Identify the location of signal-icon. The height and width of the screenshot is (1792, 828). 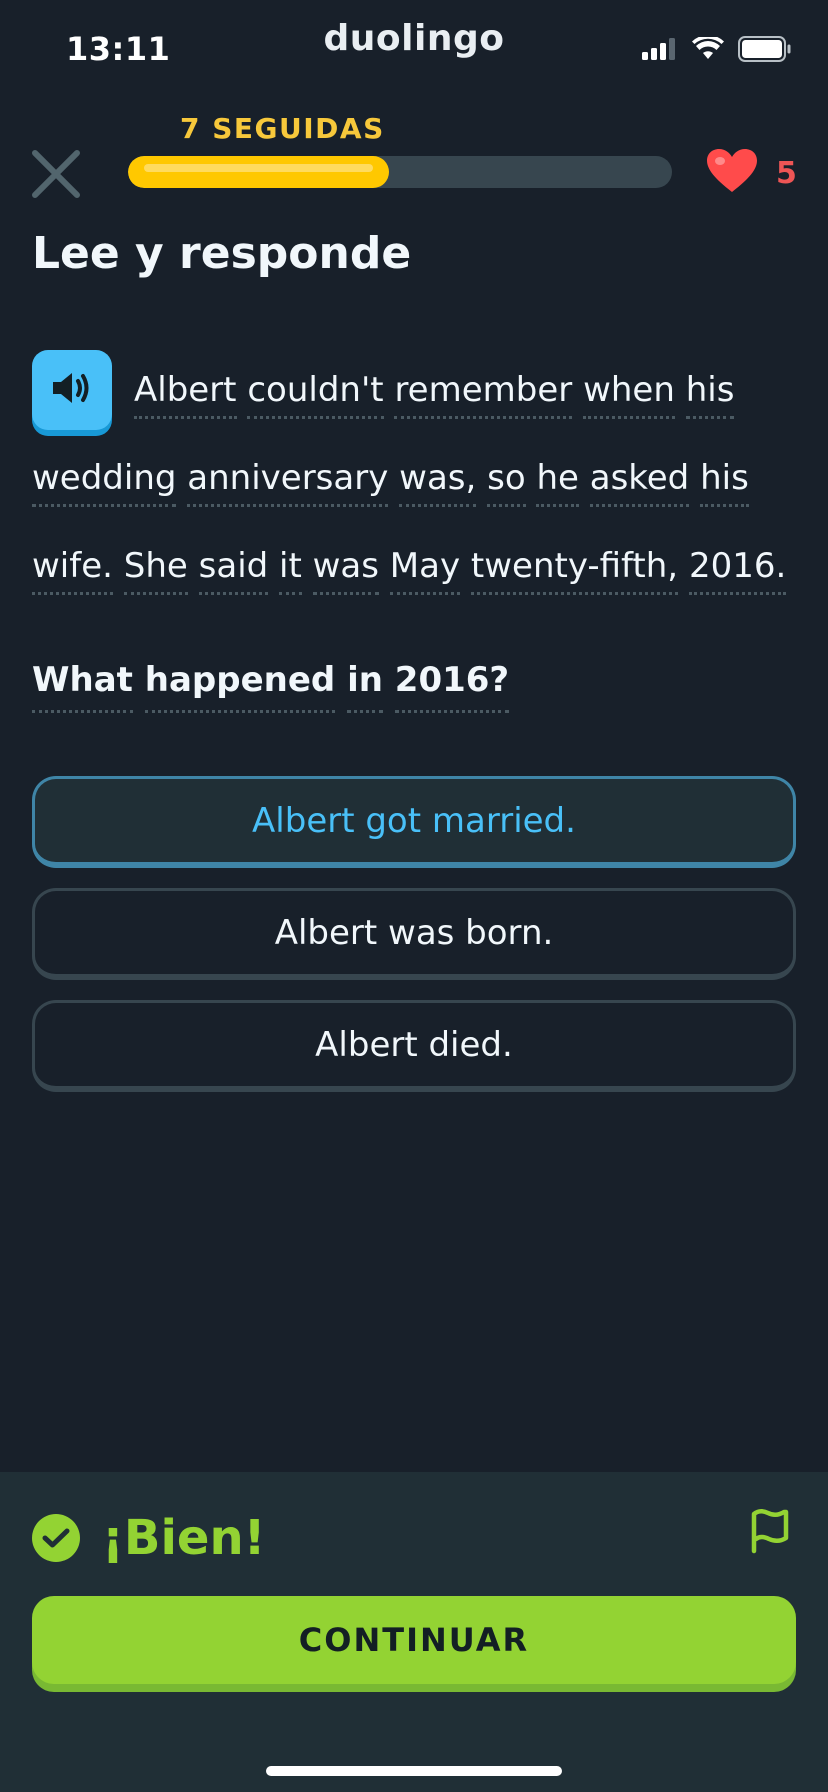
(660, 51).